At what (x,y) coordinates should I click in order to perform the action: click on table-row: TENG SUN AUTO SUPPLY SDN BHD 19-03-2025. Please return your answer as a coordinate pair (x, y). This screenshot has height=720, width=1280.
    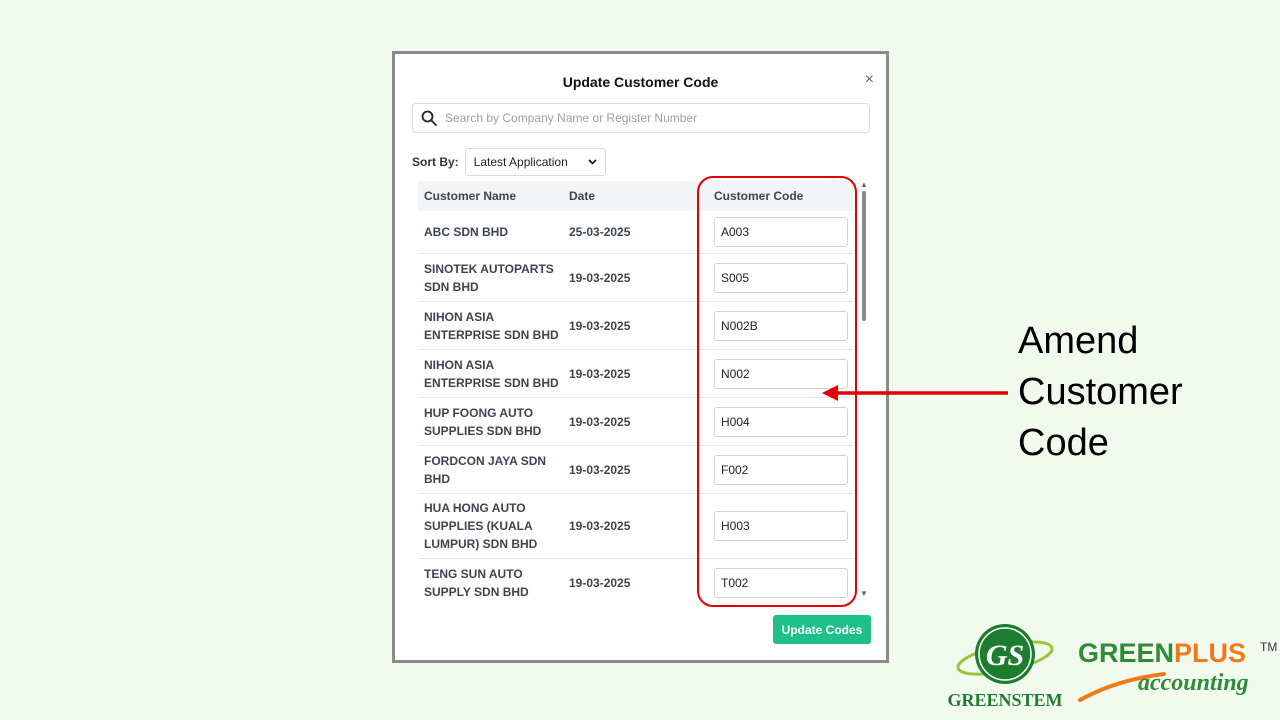
    Looking at the image, I should click on (636, 580).